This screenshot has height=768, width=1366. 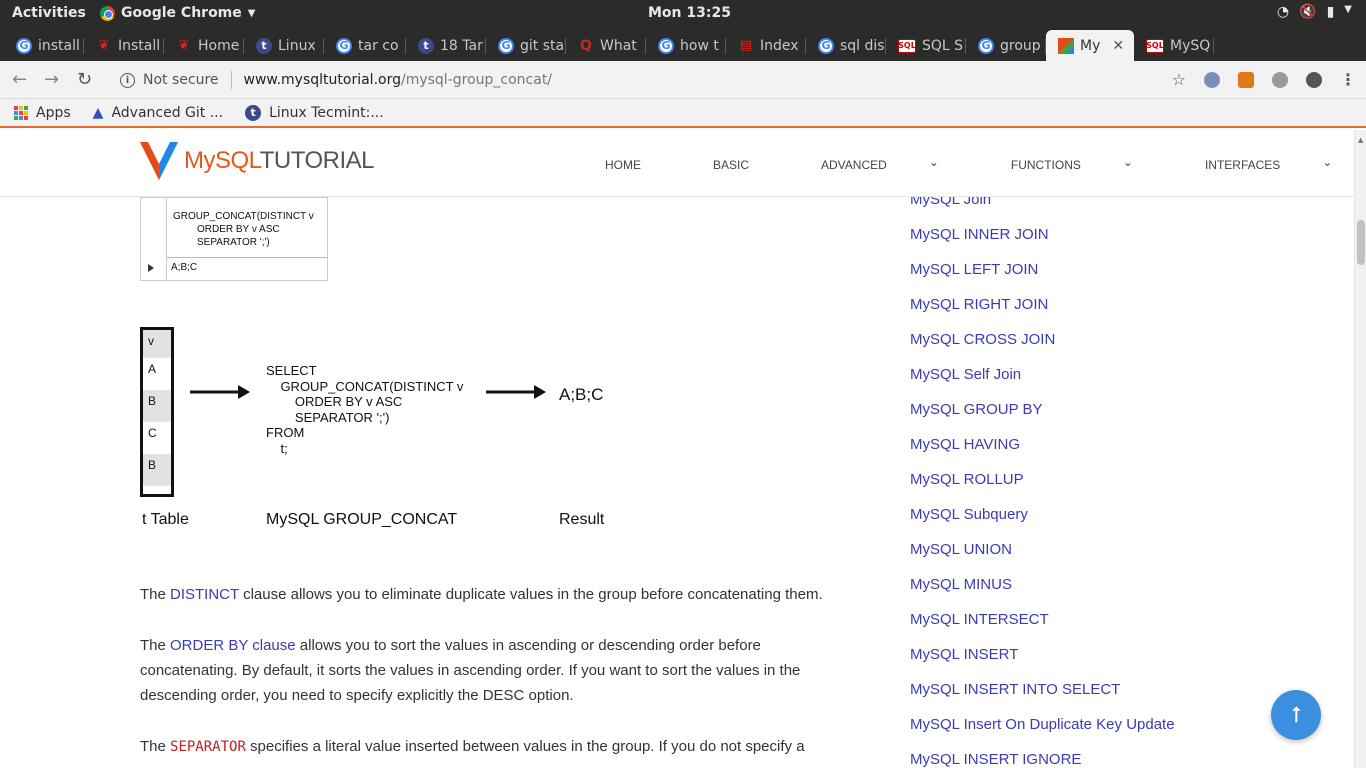 I want to click on nav-item-functions: FUNCTIONS ⌄, so click(x=1089, y=163).